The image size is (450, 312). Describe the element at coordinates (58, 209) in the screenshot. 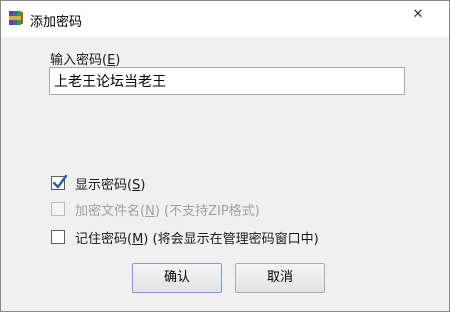

I see `encrypt-filenames-checkbox` at that location.